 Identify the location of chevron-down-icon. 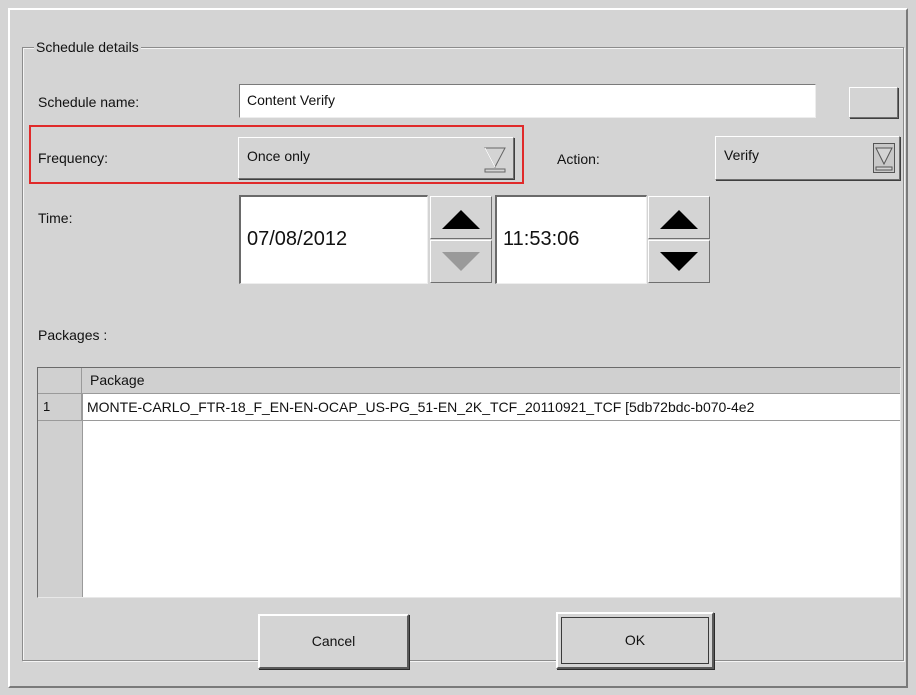
(884, 158).